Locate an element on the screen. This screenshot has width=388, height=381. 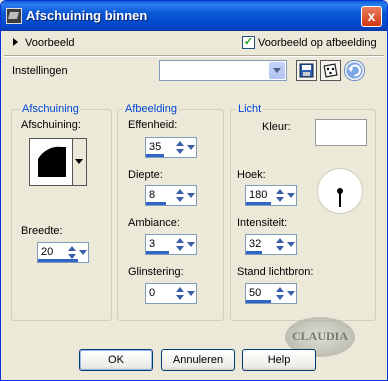
angle-bar is located at coordinates (258, 203).